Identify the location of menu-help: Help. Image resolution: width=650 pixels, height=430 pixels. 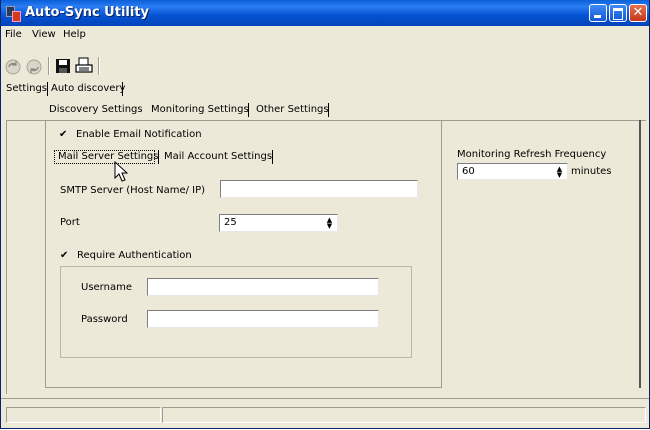
(74, 34).